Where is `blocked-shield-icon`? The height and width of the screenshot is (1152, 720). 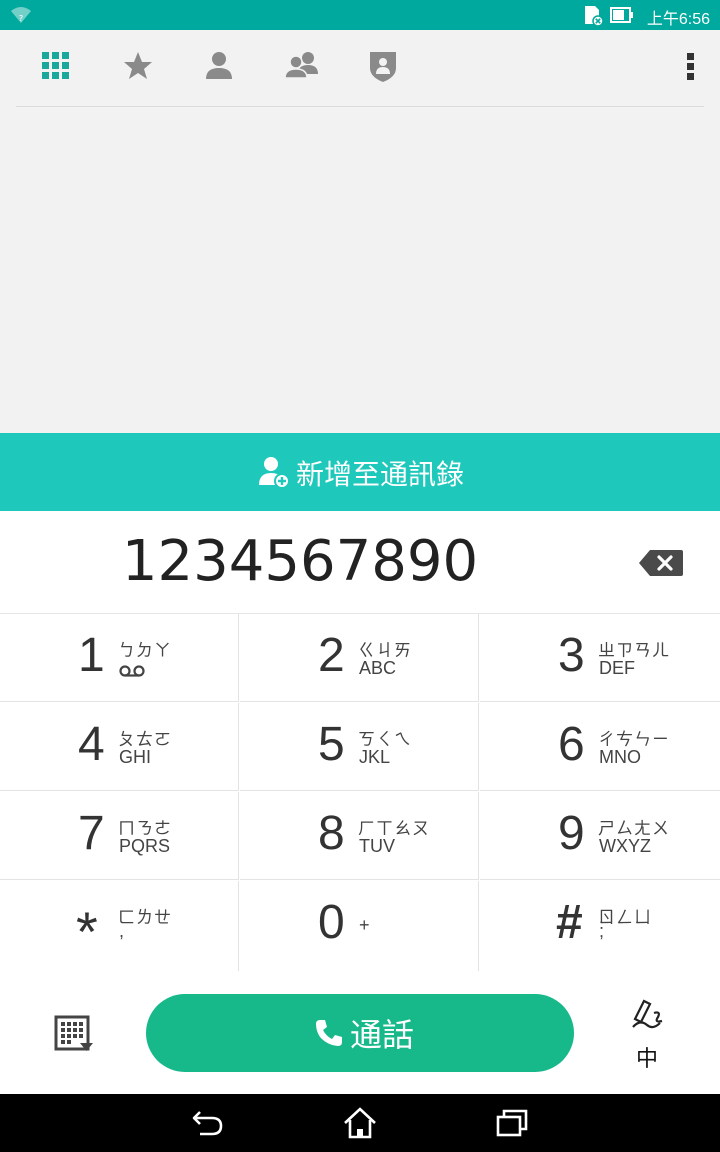
blocked-shield-icon is located at coordinates (383, 66).